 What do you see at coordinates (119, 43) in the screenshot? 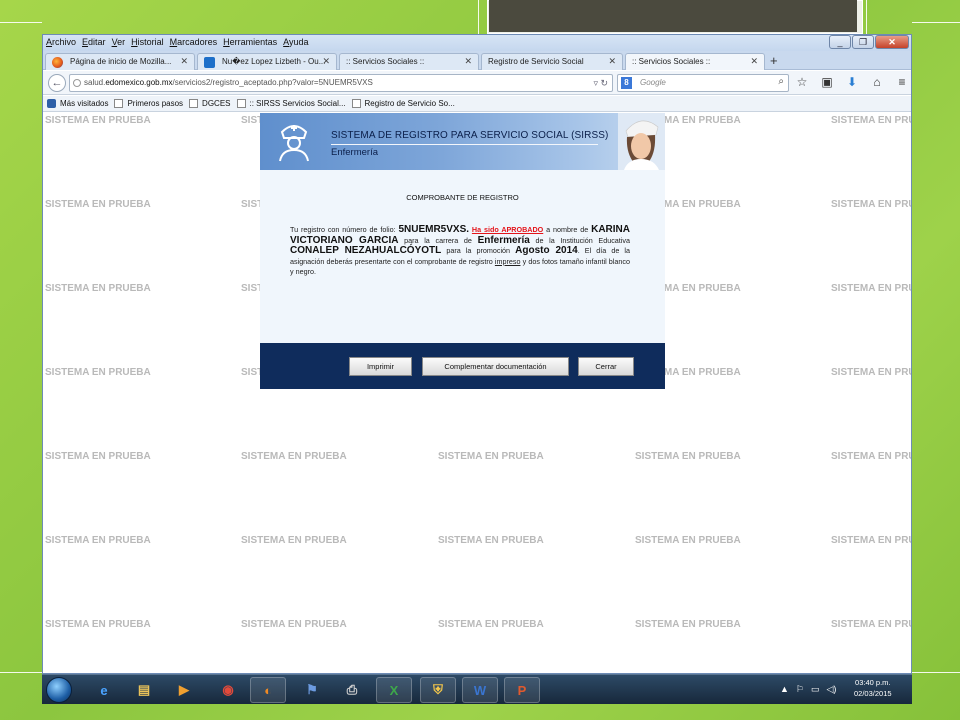
I see `menu-ver: Ver` at bounding box center [119, 43].